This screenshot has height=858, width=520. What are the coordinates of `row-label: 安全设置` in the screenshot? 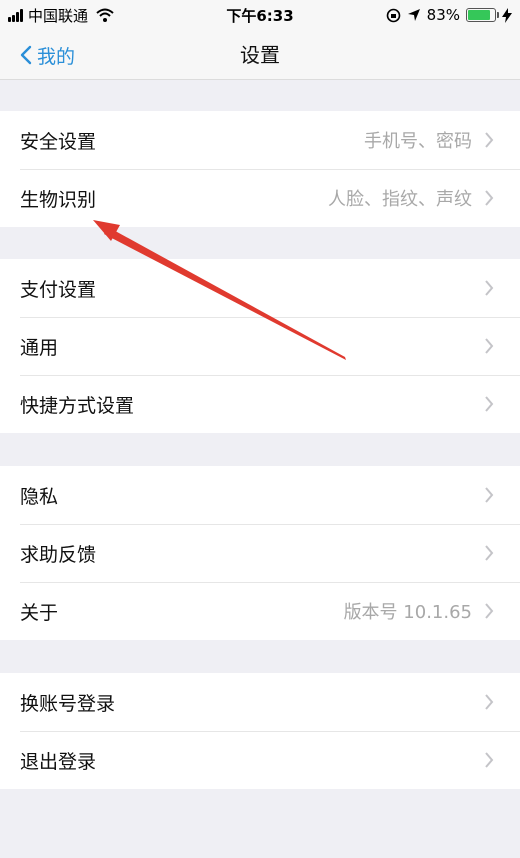 It's located at (58, 141).